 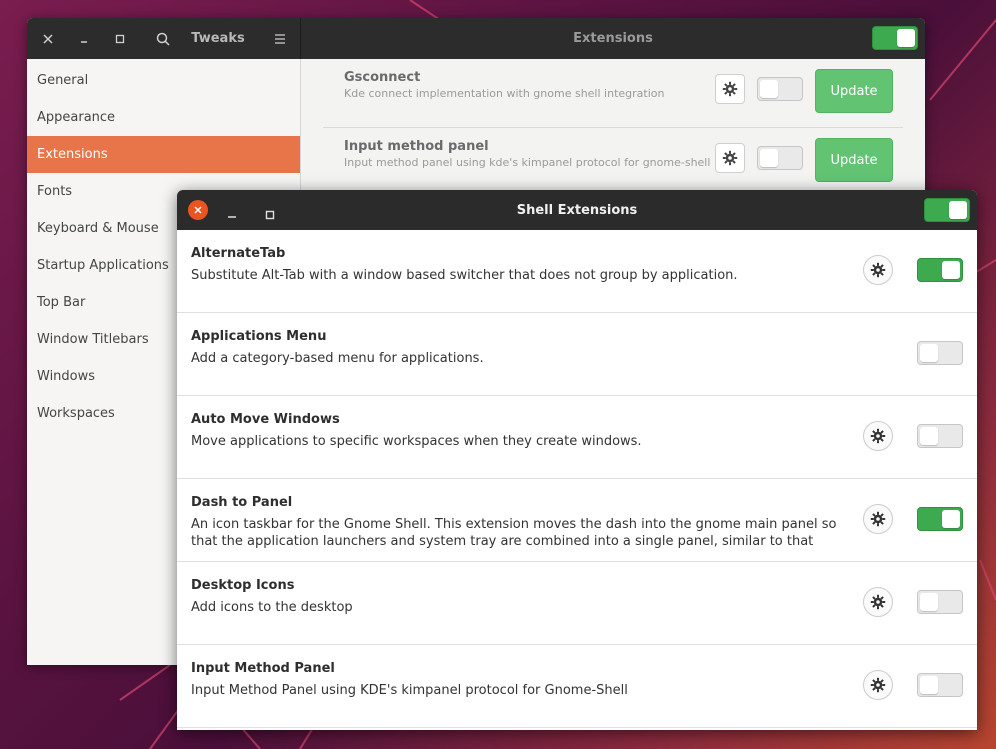 I want to click on menu-button, so click(x=280, y=38).